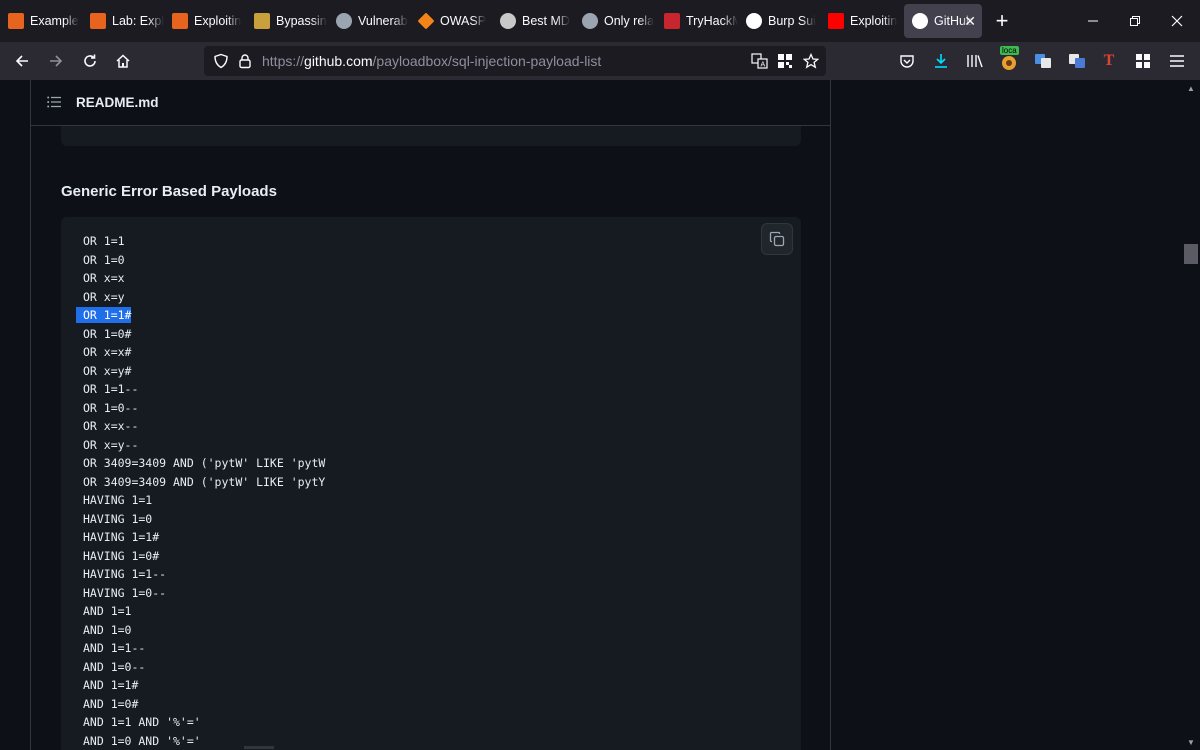 The height and width of the screenshot is (750, 1200). I want to click on close-tab-icon: ✕, so click(970, 21).